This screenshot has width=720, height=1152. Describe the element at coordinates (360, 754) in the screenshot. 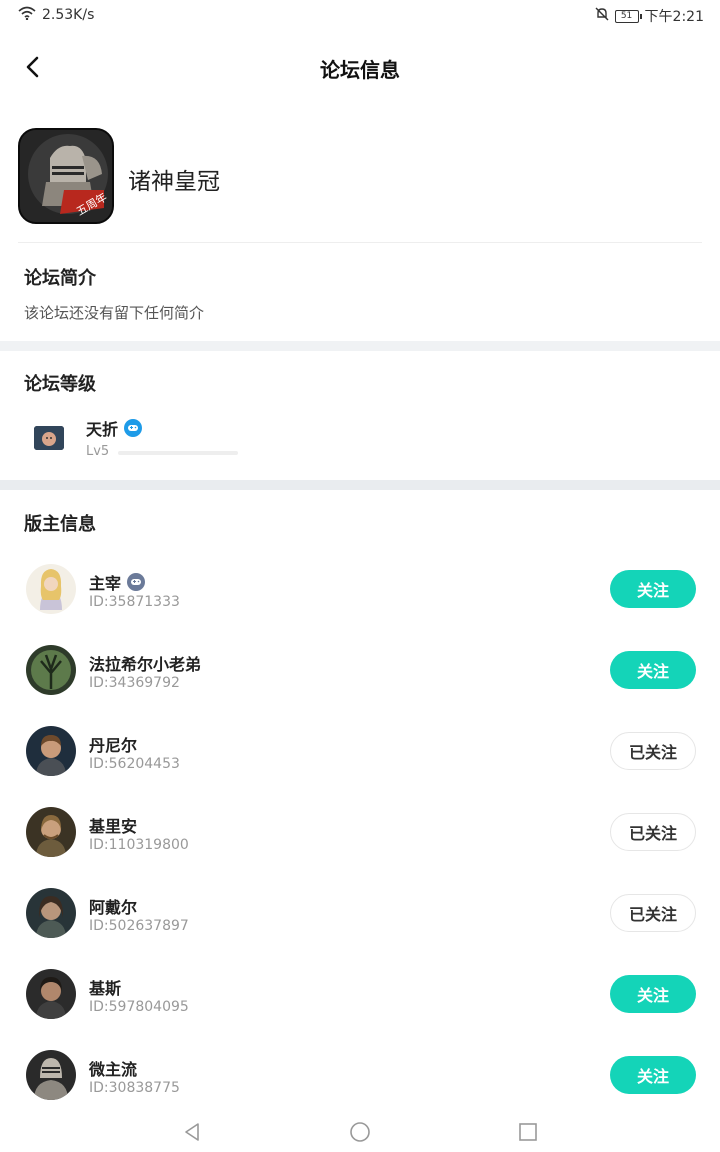

I see `moderator-row: 丹尼尔 ID:56204453 已关注` at that location.